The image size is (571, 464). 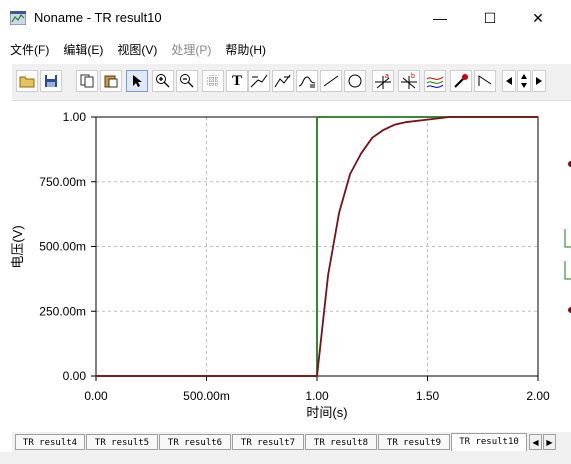 I want to click on open-button, so click(x=27, y=81).